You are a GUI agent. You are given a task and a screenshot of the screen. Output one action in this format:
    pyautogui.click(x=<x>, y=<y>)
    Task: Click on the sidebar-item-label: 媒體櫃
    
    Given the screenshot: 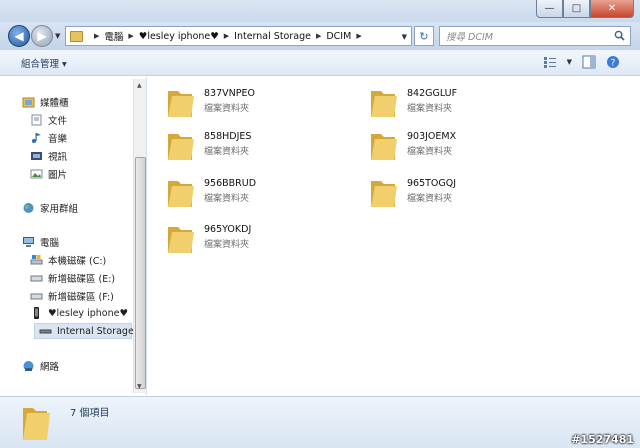 What is the action you would take?
    pyautogui.click(x=54, y=103)
    